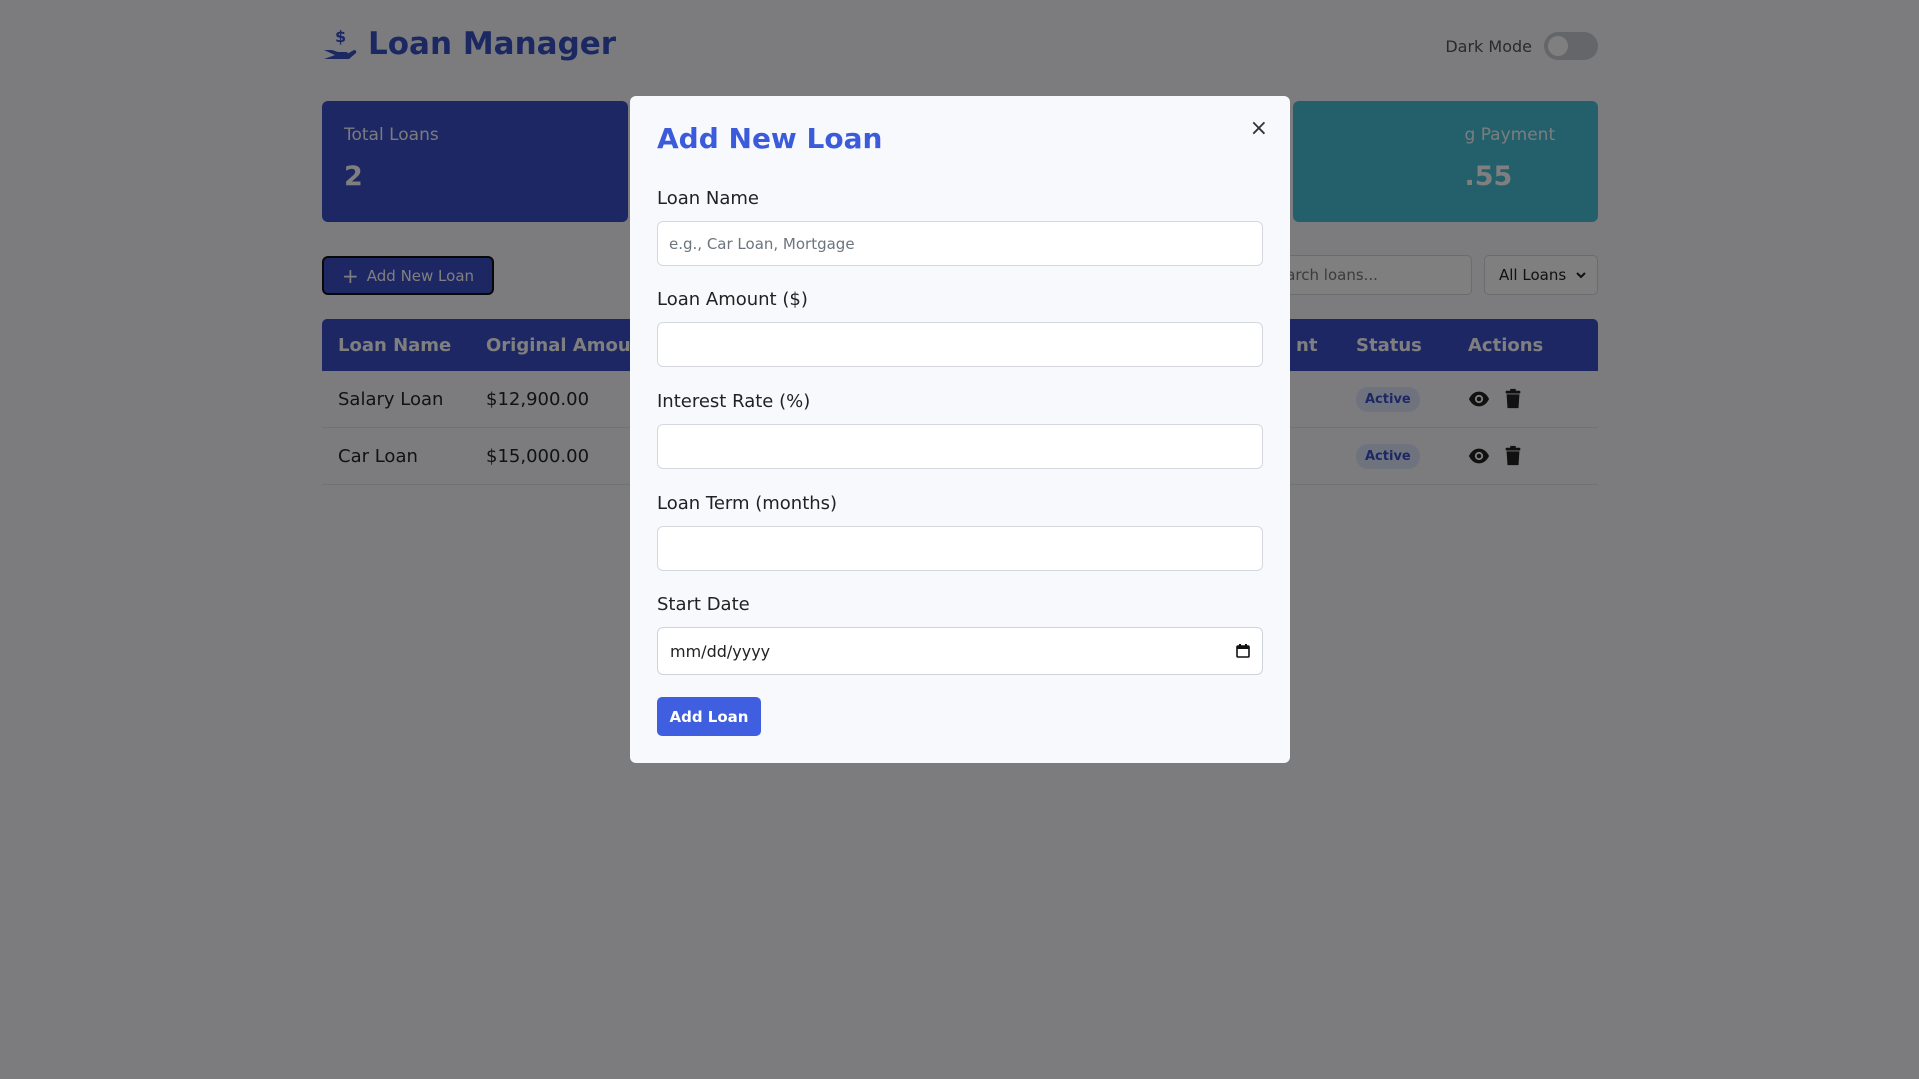  Describe the element at coordinates (709, 716) in the screenshot. I see `add-loan-submit-button: Add Loan` at that location.